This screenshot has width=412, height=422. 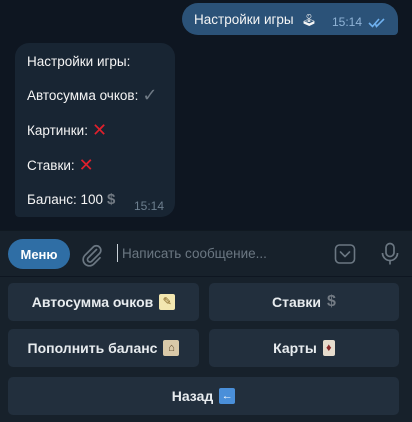 What do you see at coordinates (304, 348) in the screenshot?
I see `cards-button: Карты ♦` at bounding box center [304, 348].